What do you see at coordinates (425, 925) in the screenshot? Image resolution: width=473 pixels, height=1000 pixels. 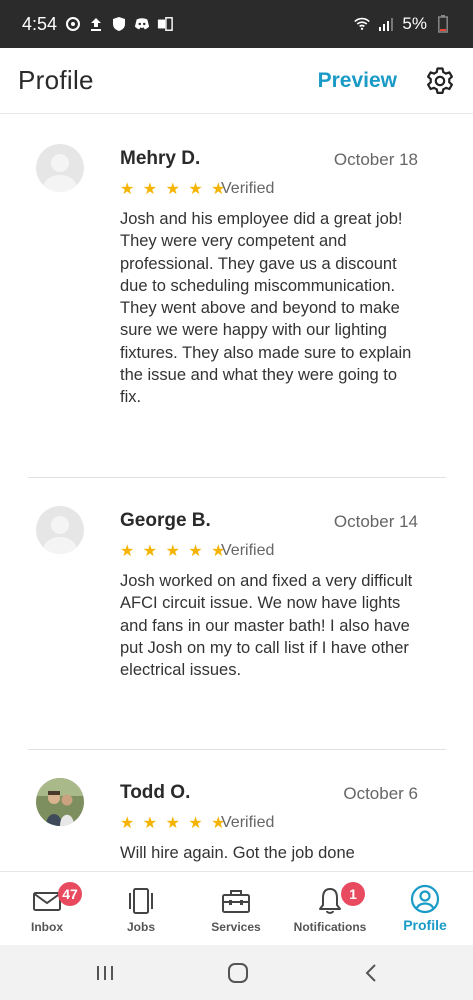 I see `nav-label: Profile` at bounding box center [425, 925].